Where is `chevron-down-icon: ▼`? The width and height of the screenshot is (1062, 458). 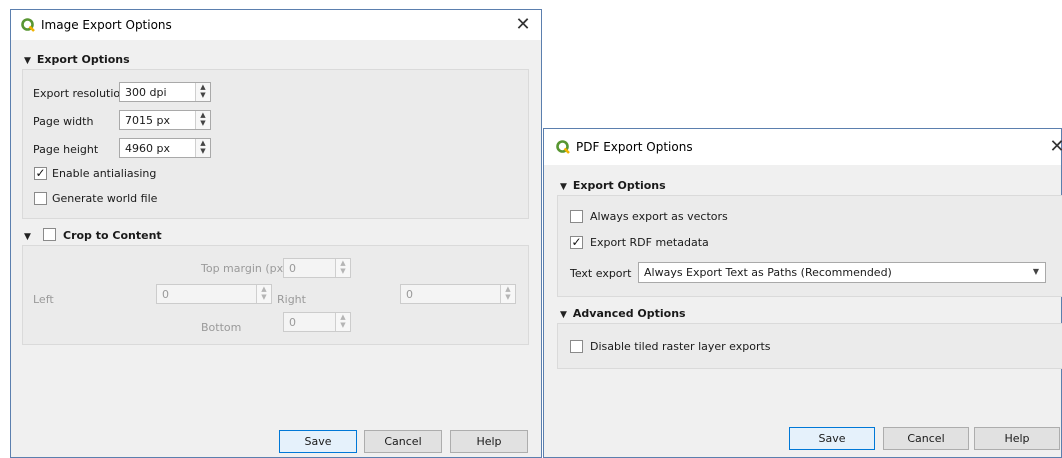
chevron-down-icon: ▼ is located at coordinates (1035, 271).